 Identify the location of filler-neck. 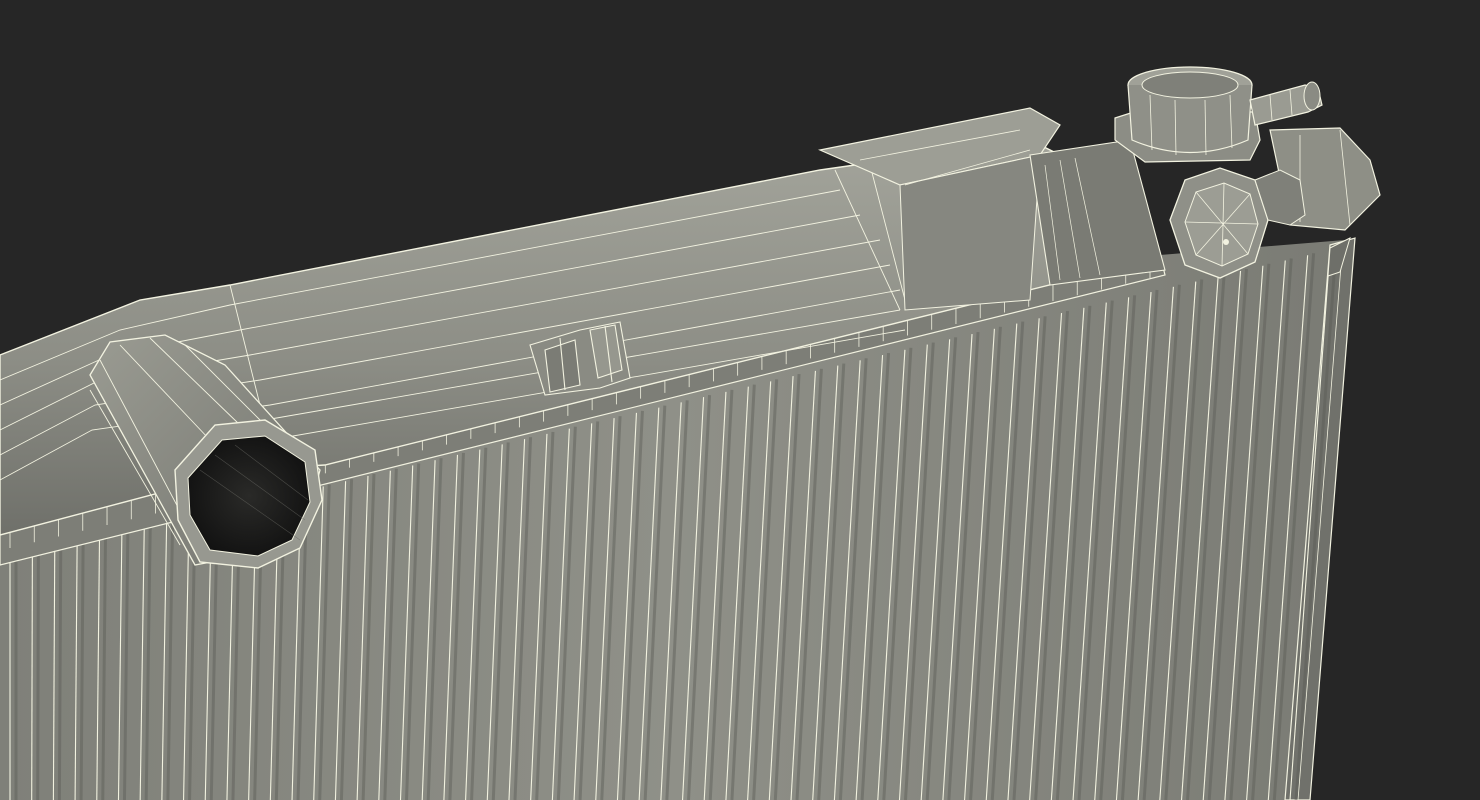
(1187, 114).